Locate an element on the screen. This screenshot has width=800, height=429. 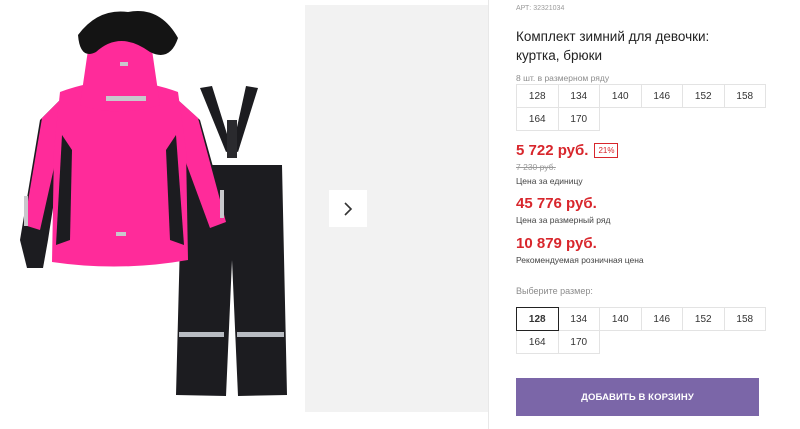
add-to-cart-button: ДОБАВИТЬ В КОРЗИНУ is located at coordinates (637, 397).